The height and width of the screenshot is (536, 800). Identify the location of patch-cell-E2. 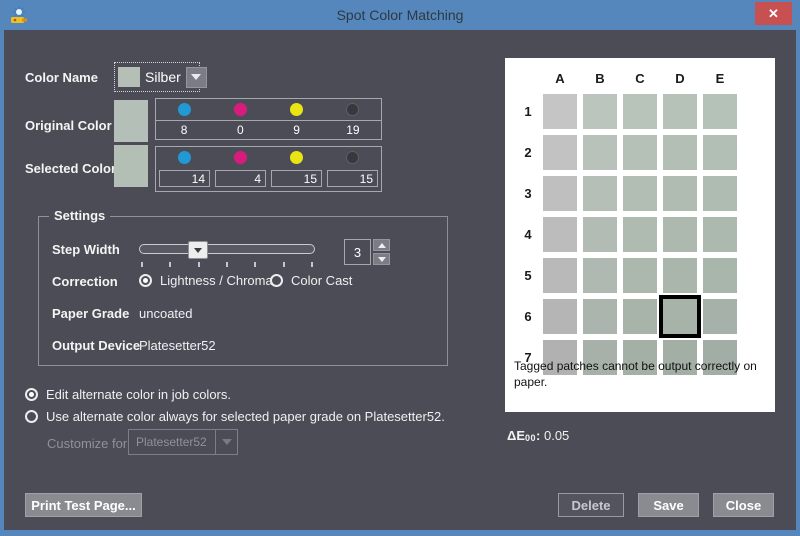
(720, 152).